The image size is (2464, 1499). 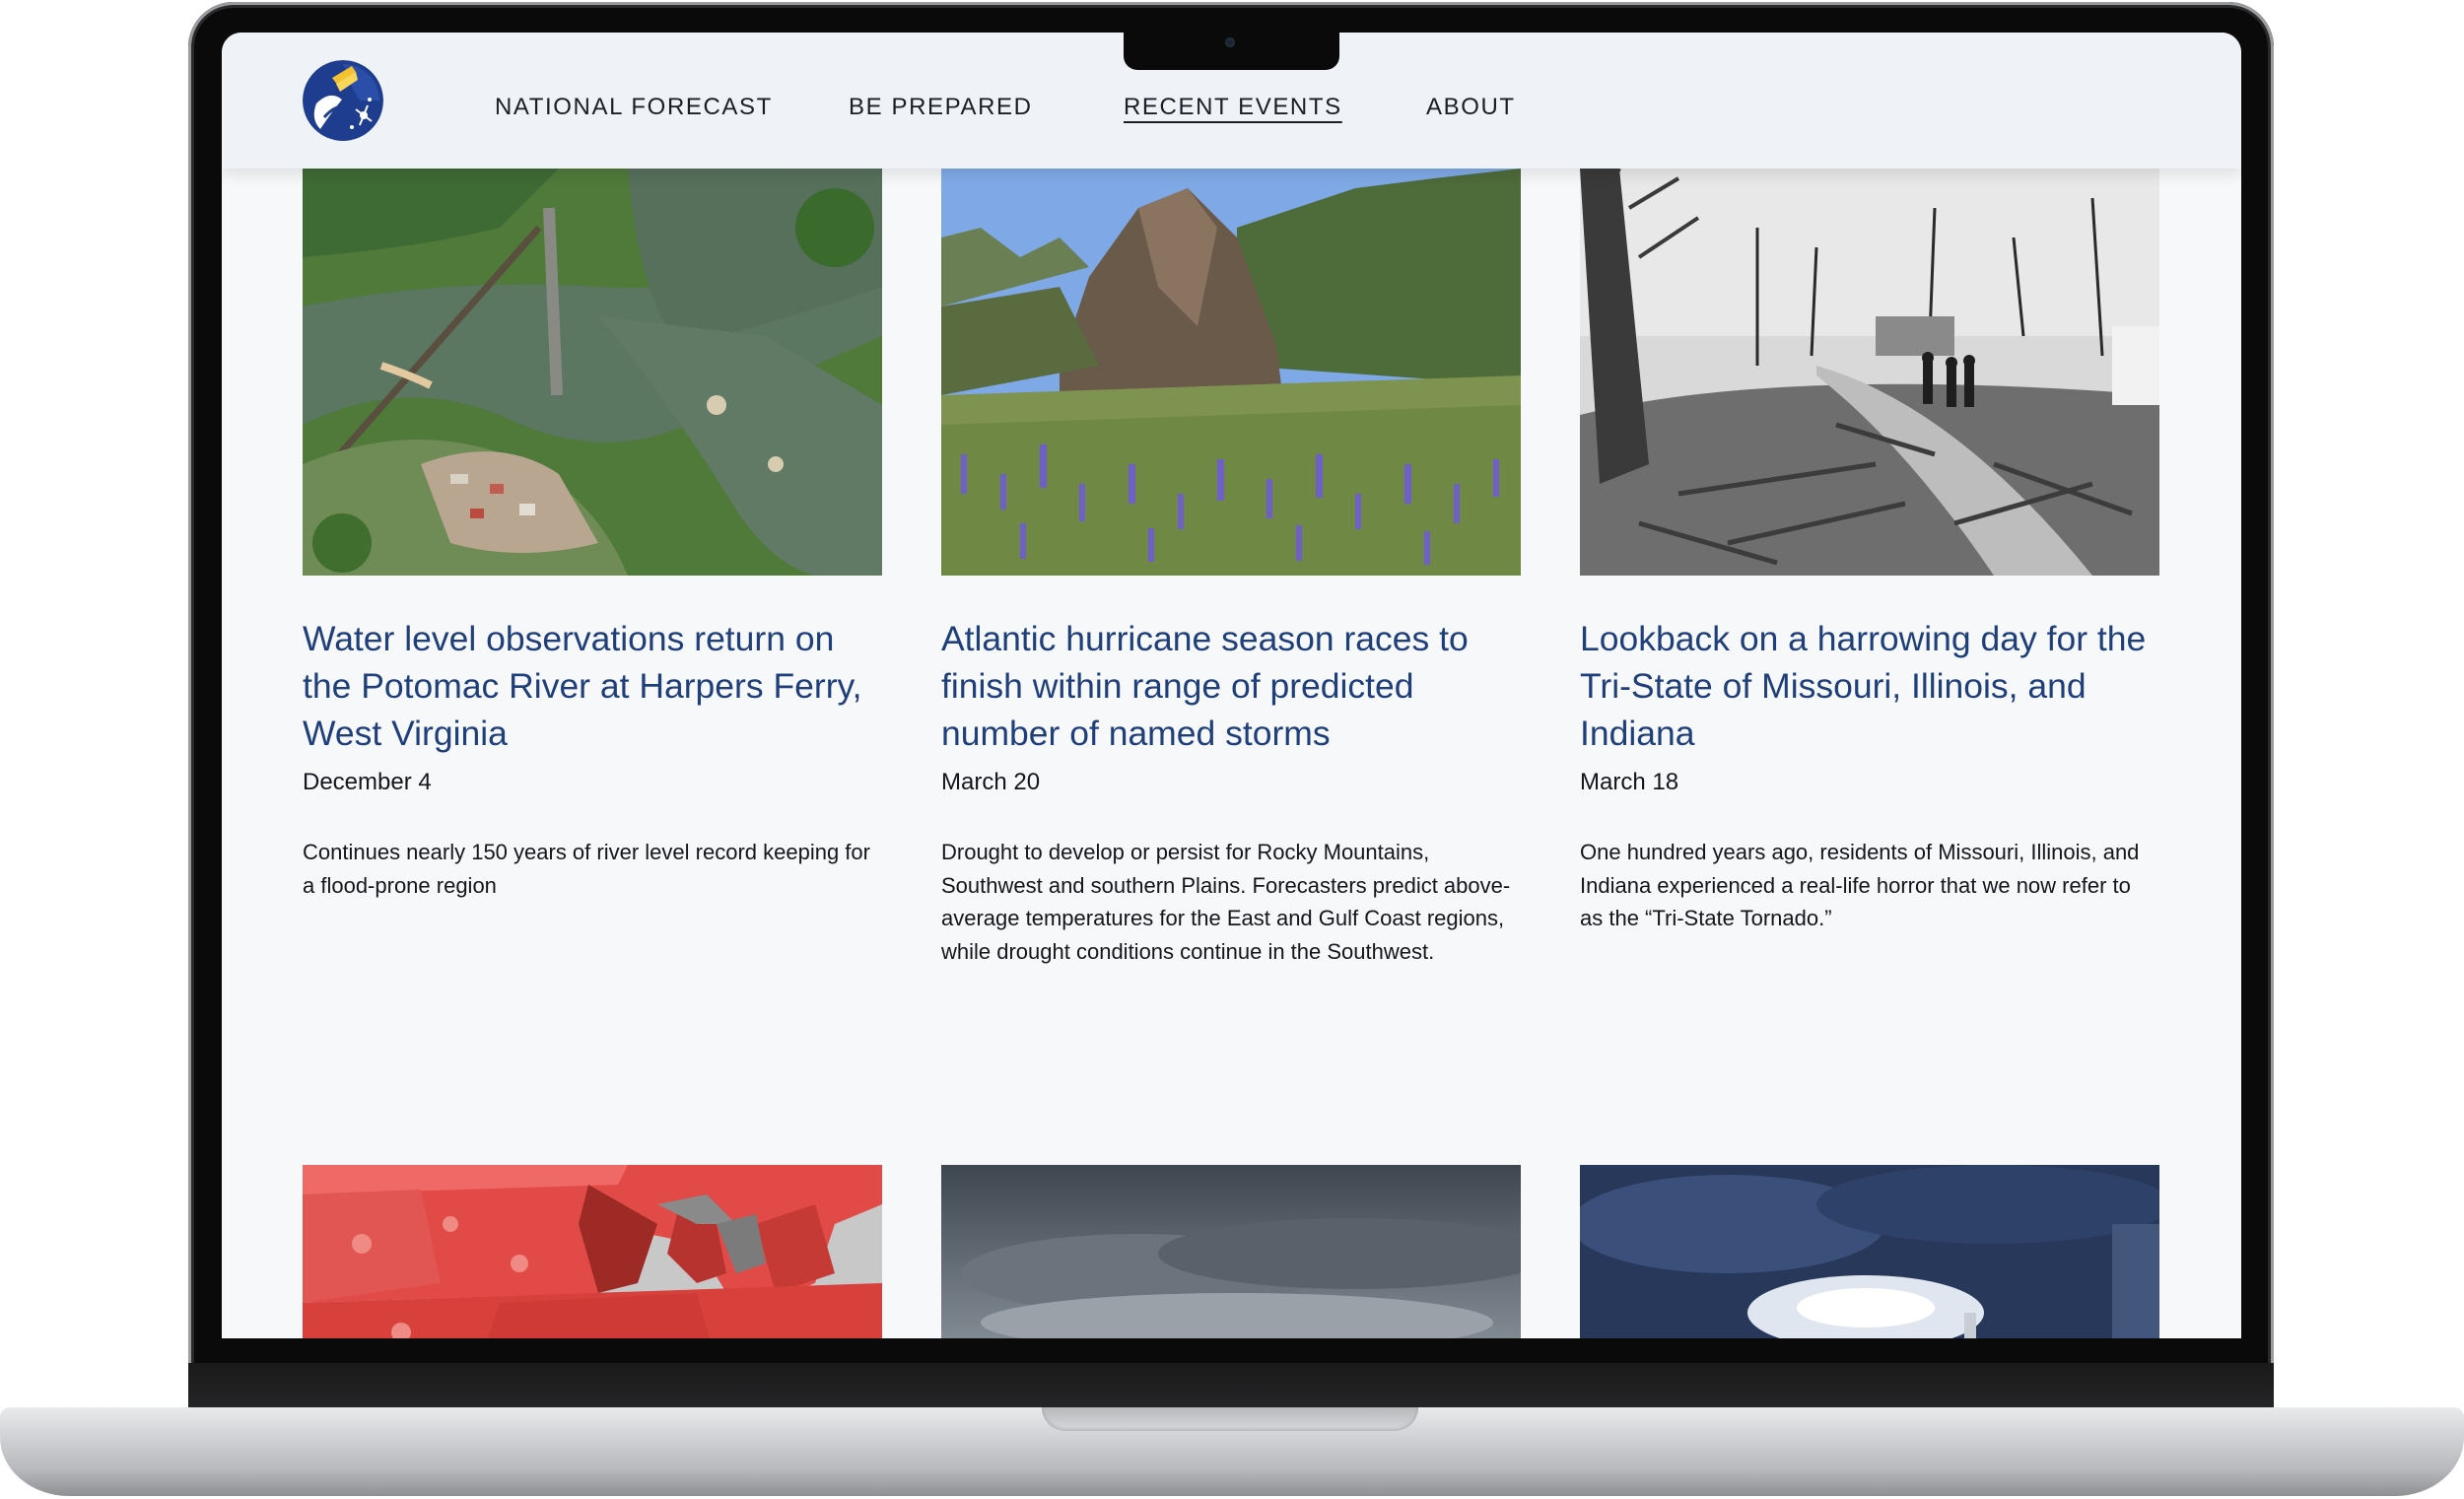 What do you see at coordinates (1471, 108) in the screenshot?
I see `nav-about: ABOUT` at bounding box center [1471, 108].